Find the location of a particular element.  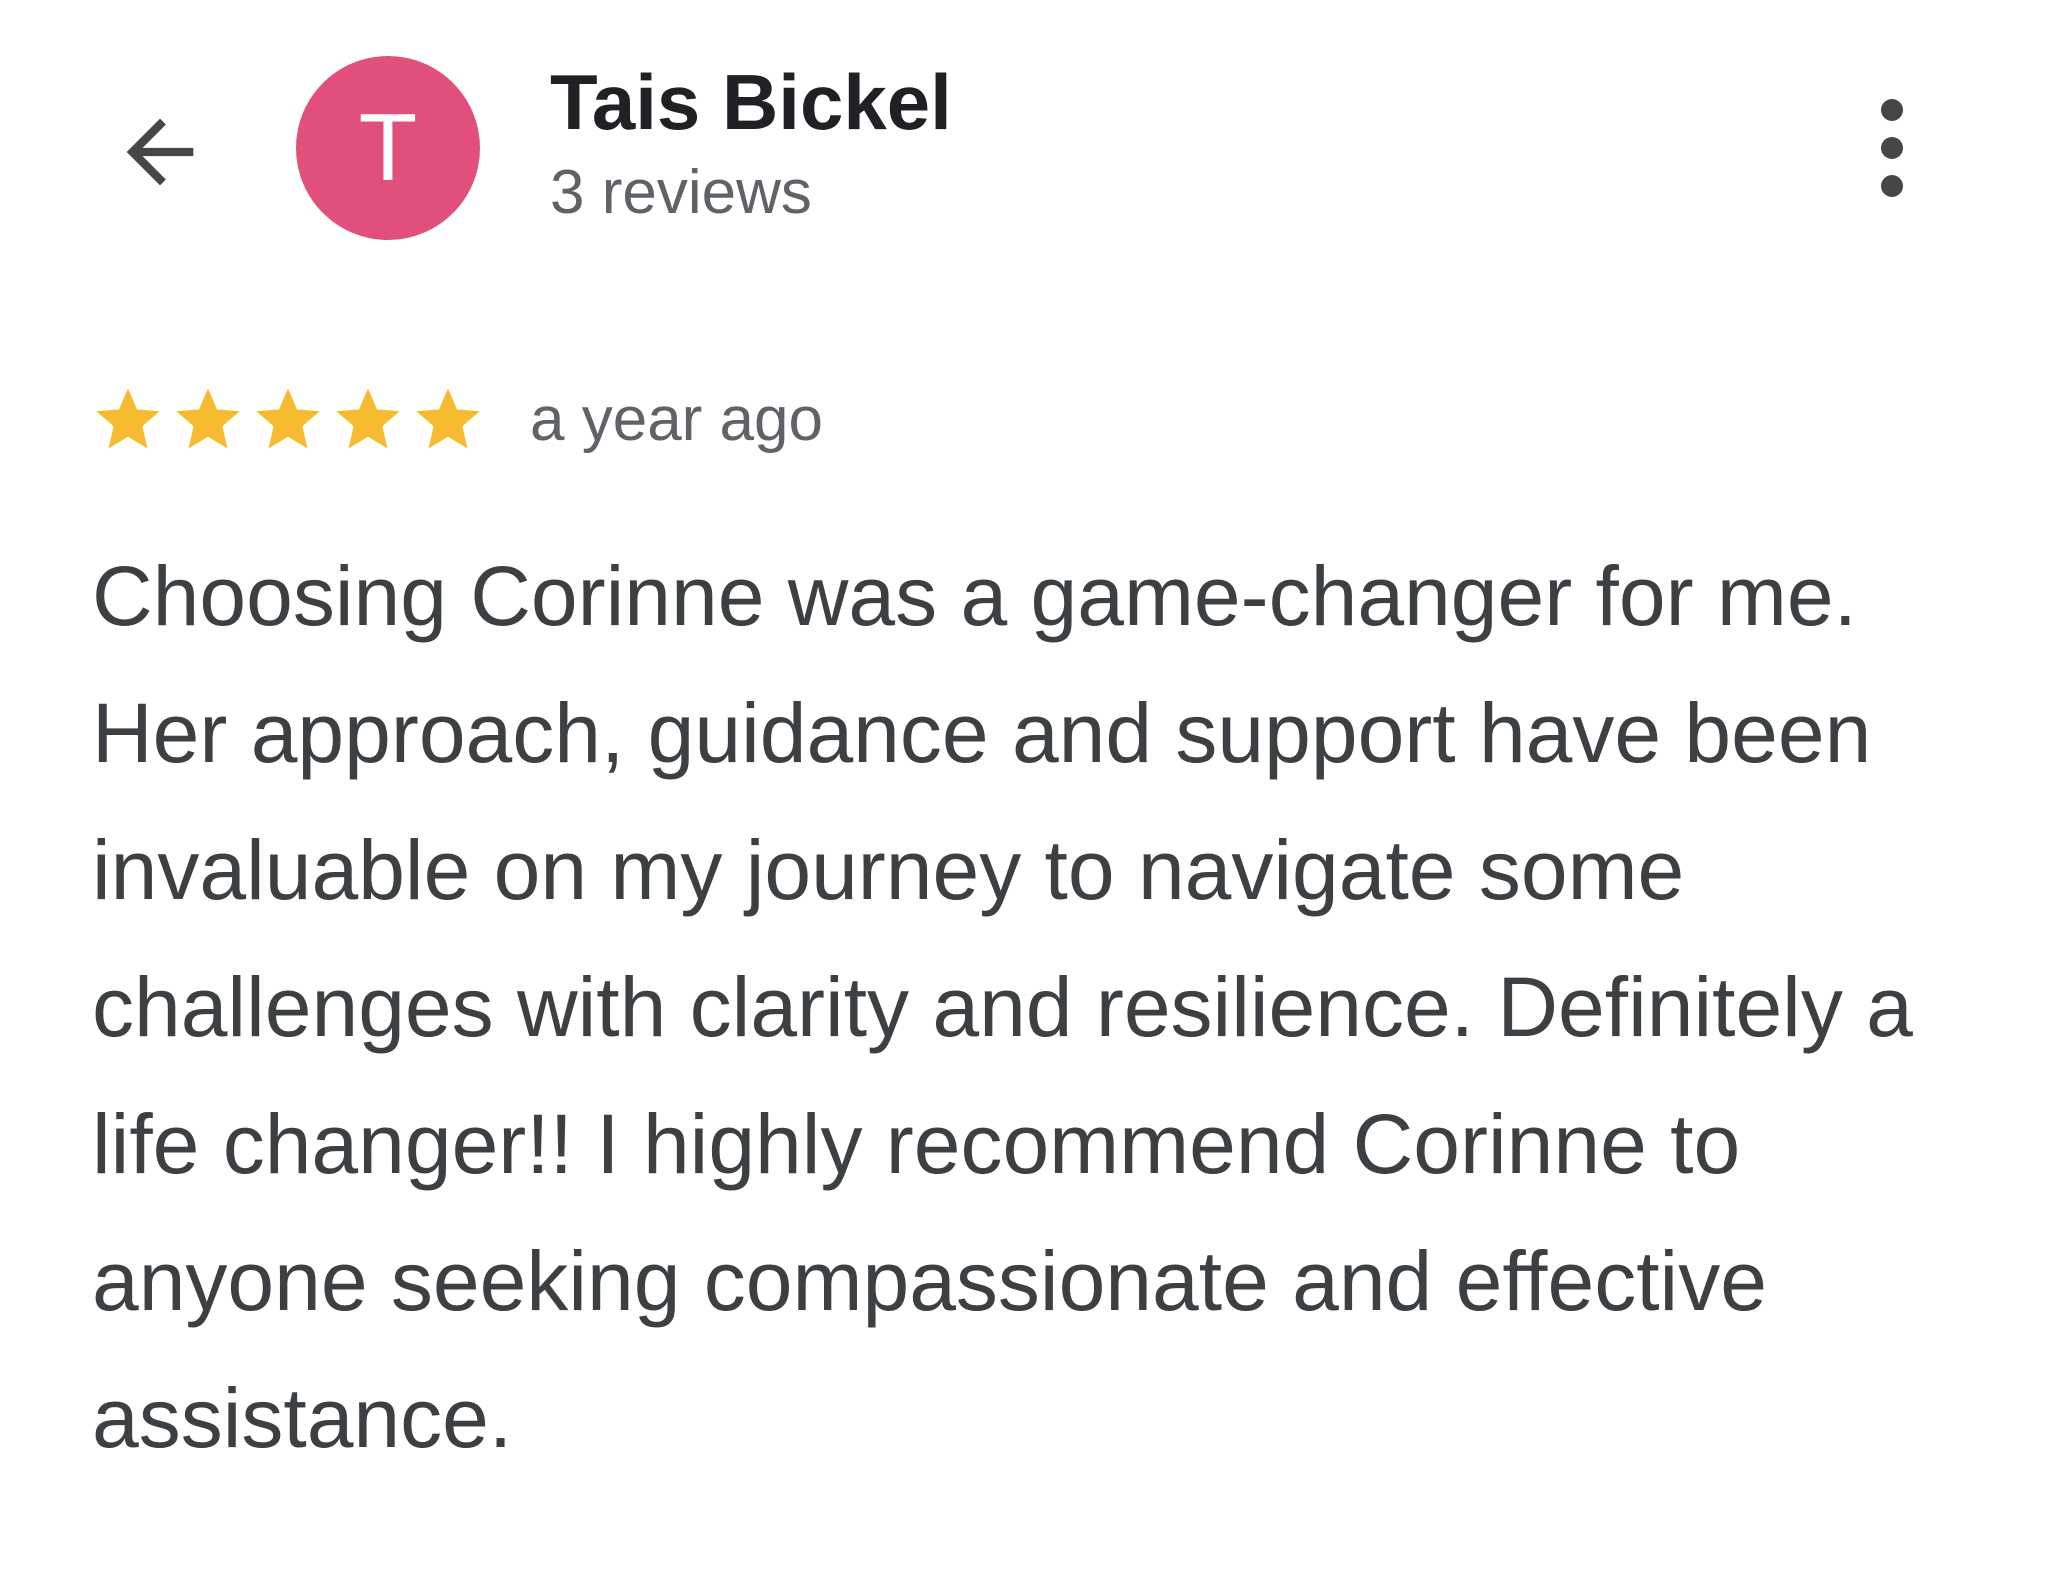

more-options-button is located at coordinates (1892, 148).